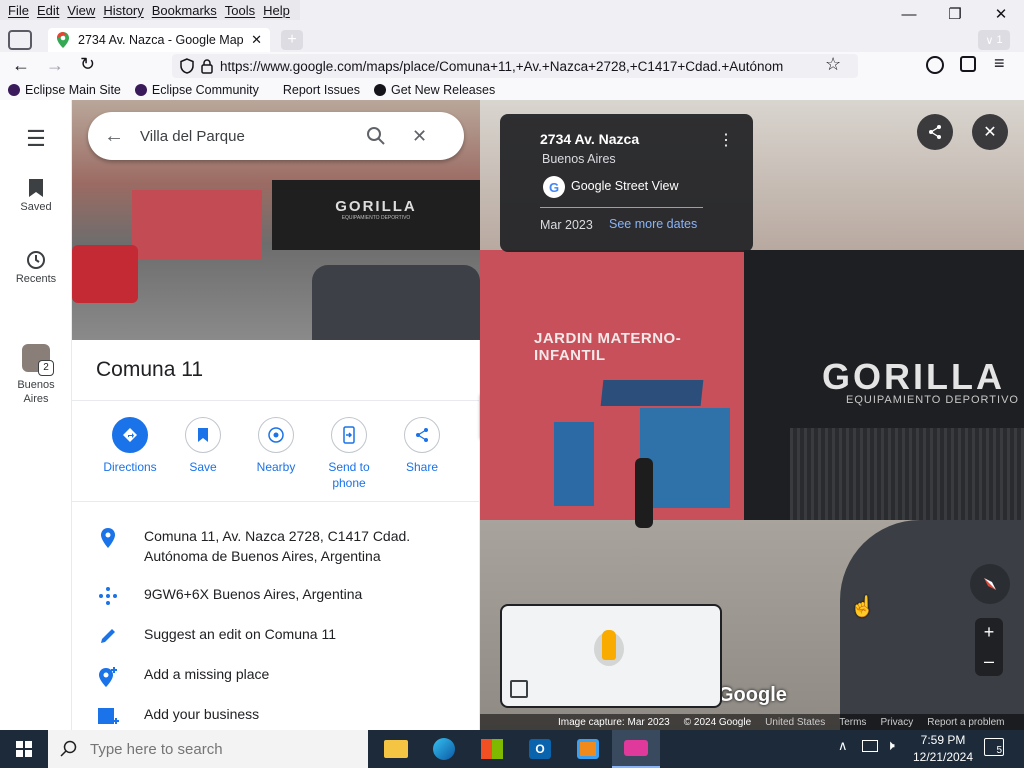 The height and width of the screenshot is (768, 1024). Describe the element at coordinates (36, 375) in the screenshot. I see `rail-recent-place: 2 Buenos Aires` at that location.